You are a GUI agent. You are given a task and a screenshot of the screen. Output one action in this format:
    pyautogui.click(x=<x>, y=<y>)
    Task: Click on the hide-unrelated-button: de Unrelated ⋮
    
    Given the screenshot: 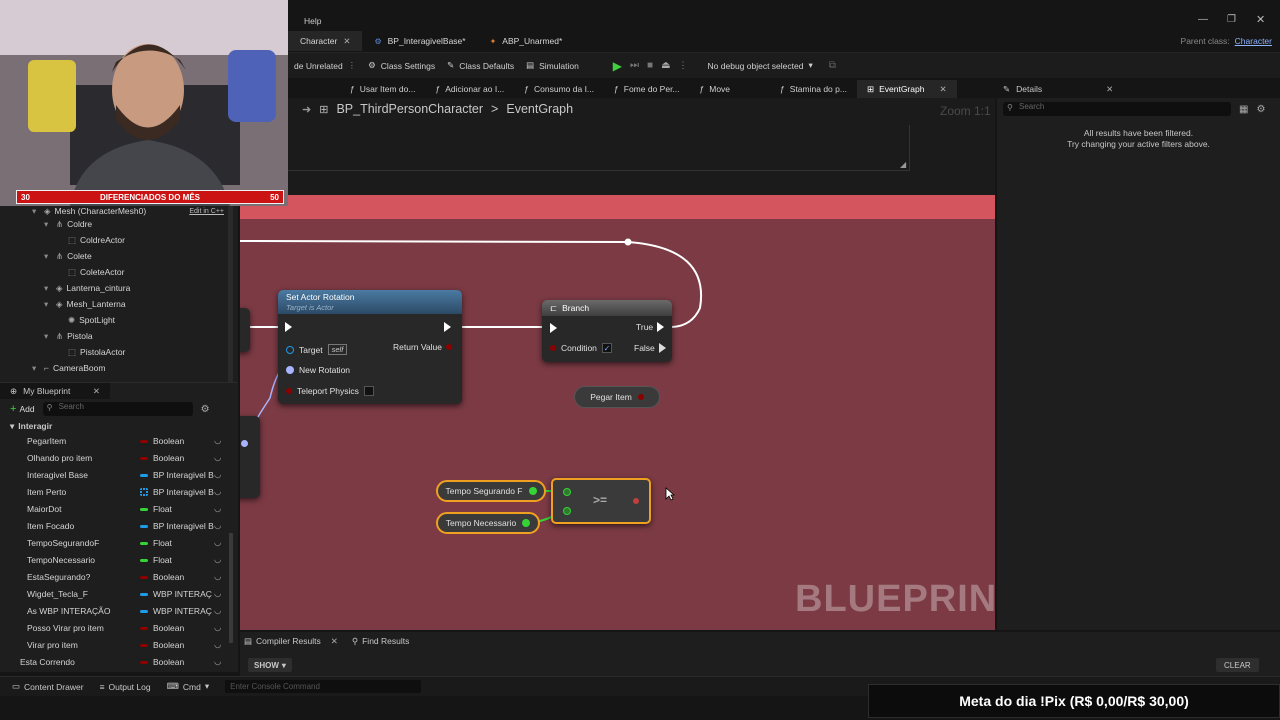 What is the action you would take?
    pyautogui.click(x=325, y=66)
    